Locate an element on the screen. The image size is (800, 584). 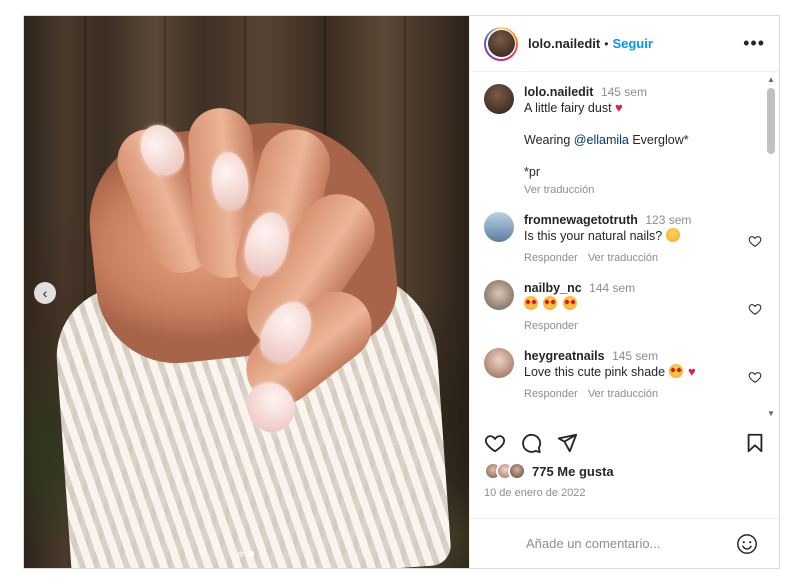
carousel-dots is located at coordinates (246, 554).